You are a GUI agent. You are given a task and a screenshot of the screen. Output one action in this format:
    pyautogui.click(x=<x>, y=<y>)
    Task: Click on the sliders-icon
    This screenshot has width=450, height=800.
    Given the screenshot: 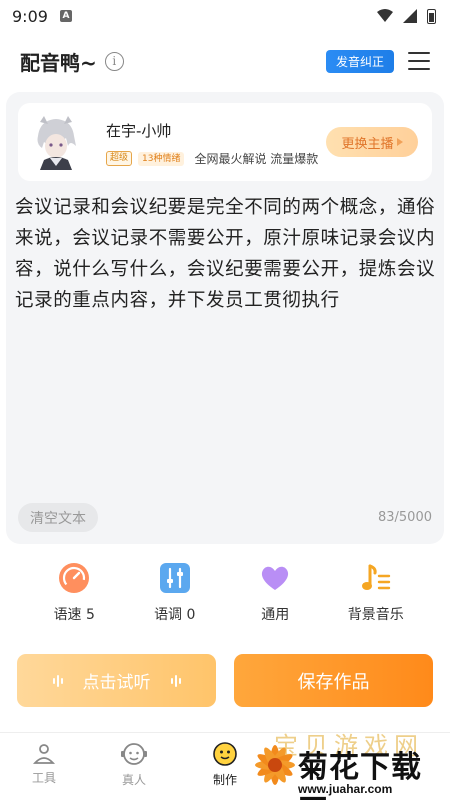 What is the action you would take?
    pyautogui.click(x=174, y=578)
    